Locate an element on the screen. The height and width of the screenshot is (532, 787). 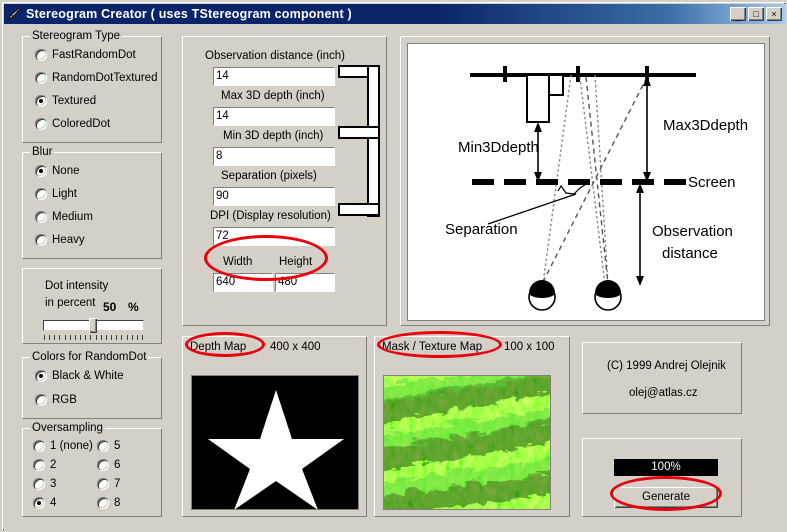
dot-intensity-value: 50 is located at coordinates (110, 307).